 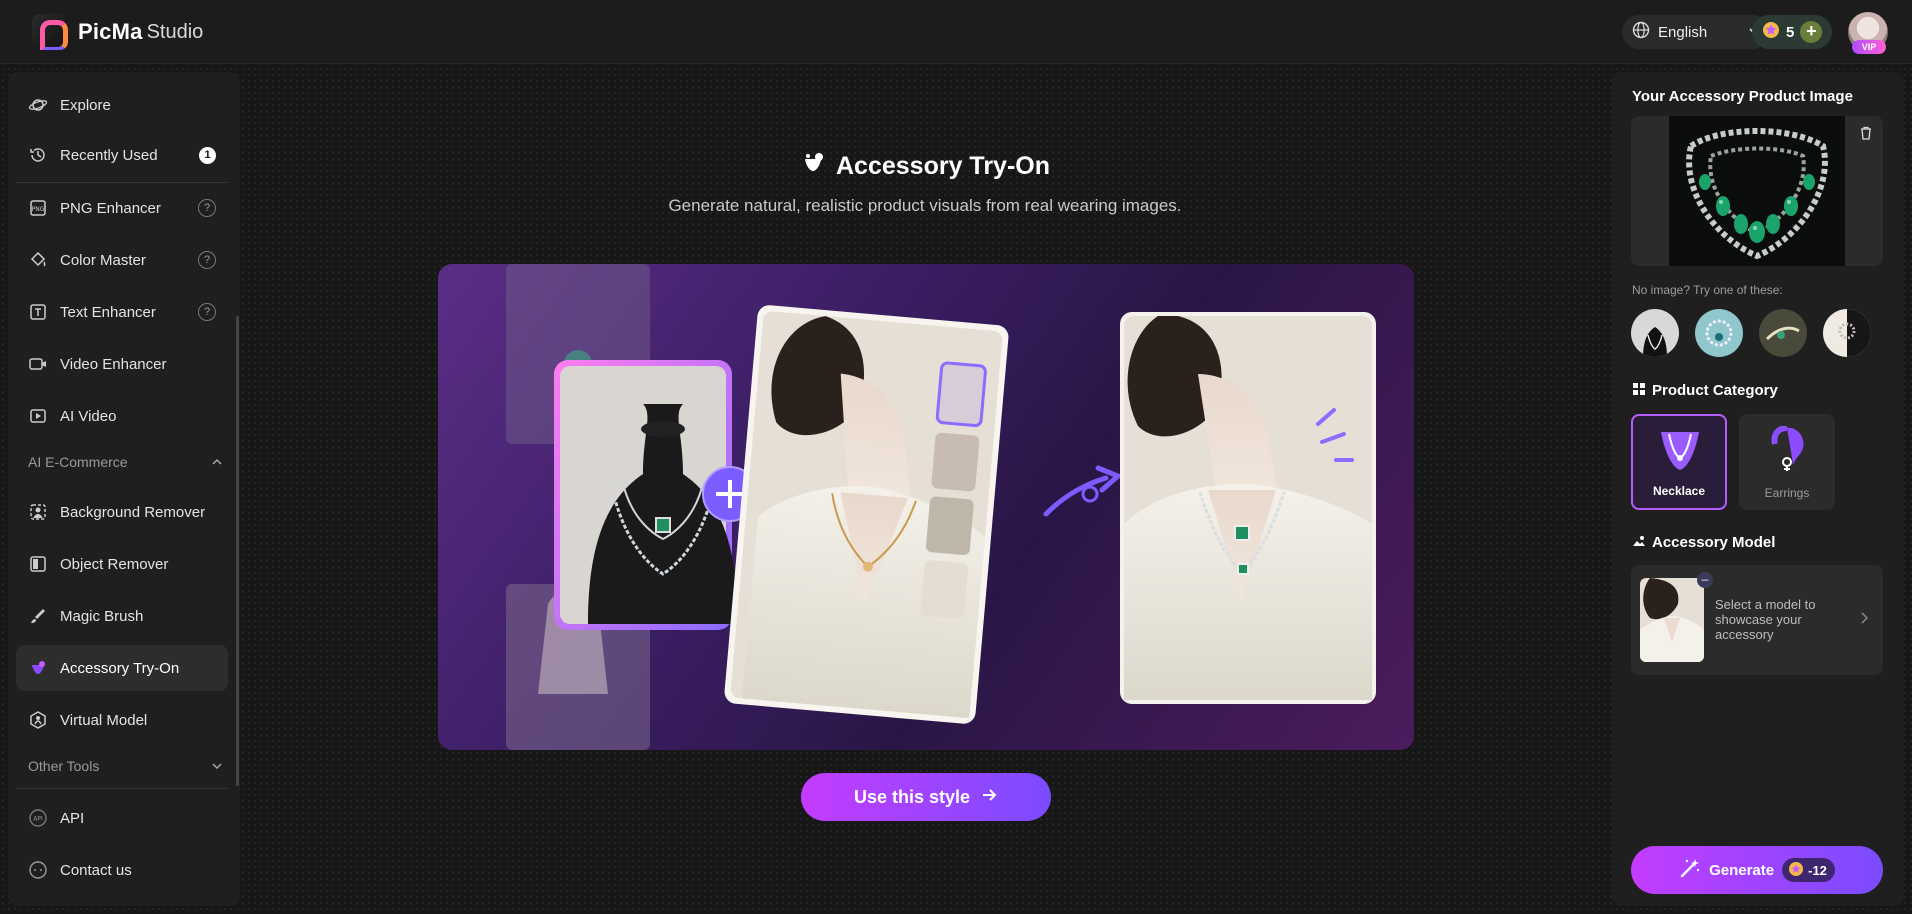 What do you see at coordinates (38, 155) in the screenshot?
I see `history-icon` at bounding box center [38, 155].